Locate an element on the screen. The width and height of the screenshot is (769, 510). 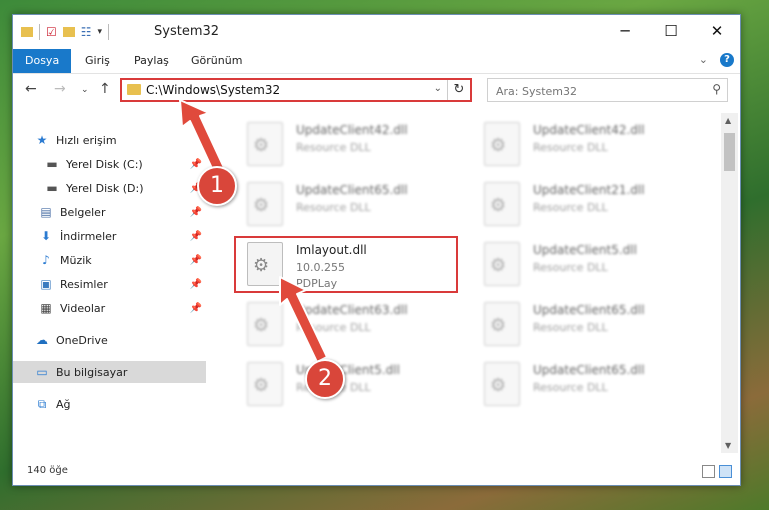
annotation-arrows is located at coordinates (253, 231).